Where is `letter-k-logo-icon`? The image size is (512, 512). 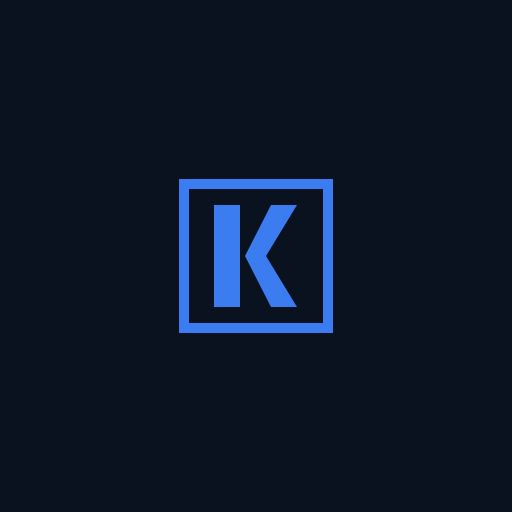 letter-k-logo-icon is located at coordinates (256, 256).